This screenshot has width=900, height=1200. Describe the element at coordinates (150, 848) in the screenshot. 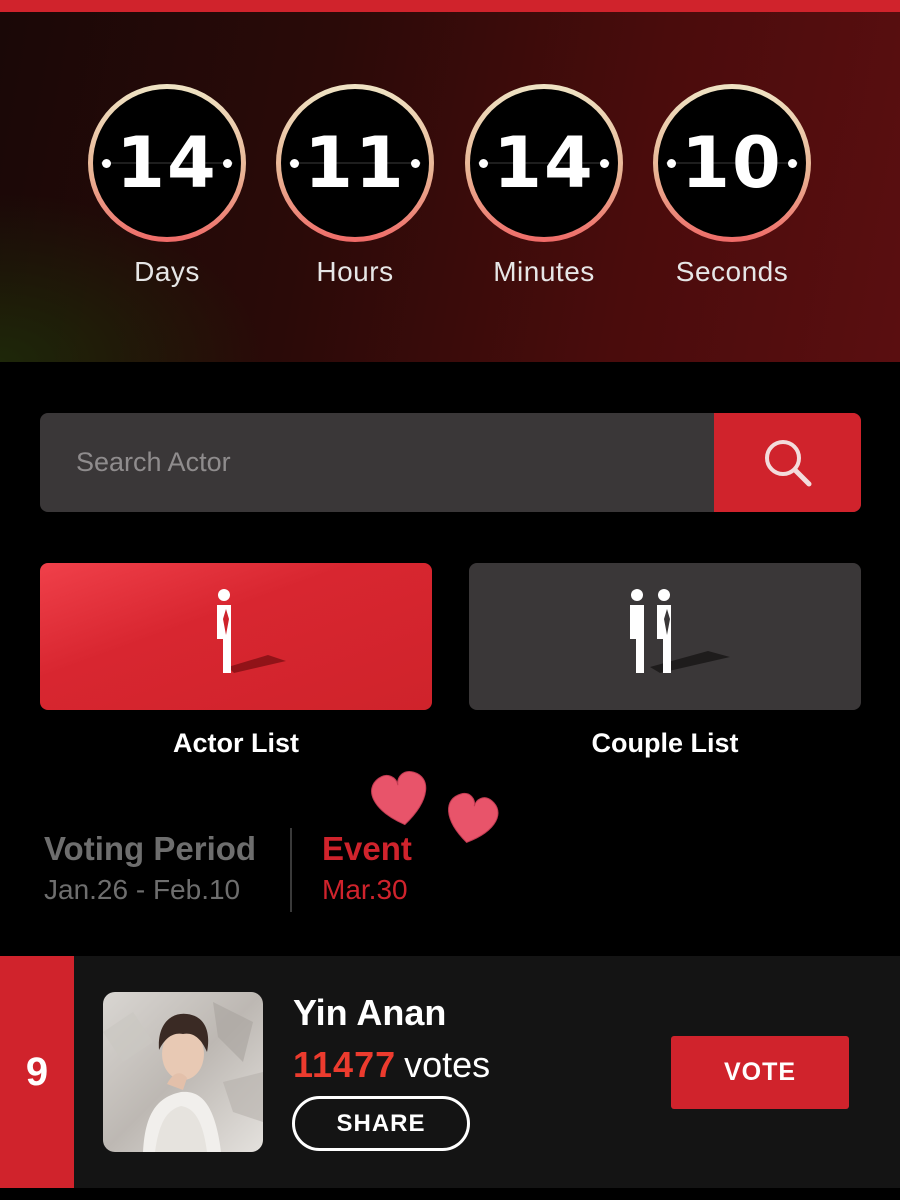

I see `voting-period-title: Voting Period` at that location.